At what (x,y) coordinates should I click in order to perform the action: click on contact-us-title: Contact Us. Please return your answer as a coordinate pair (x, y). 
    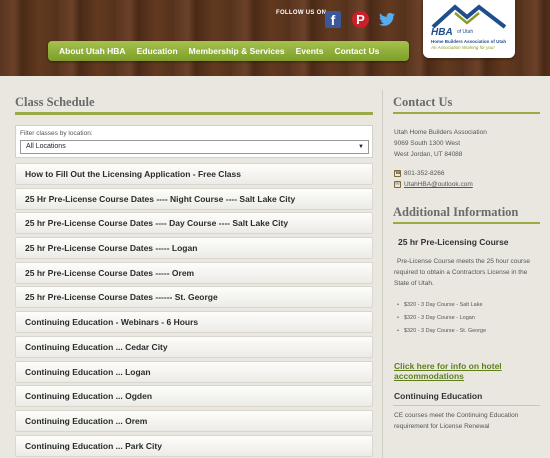
    Looking at the image, I should click on (423, 102).